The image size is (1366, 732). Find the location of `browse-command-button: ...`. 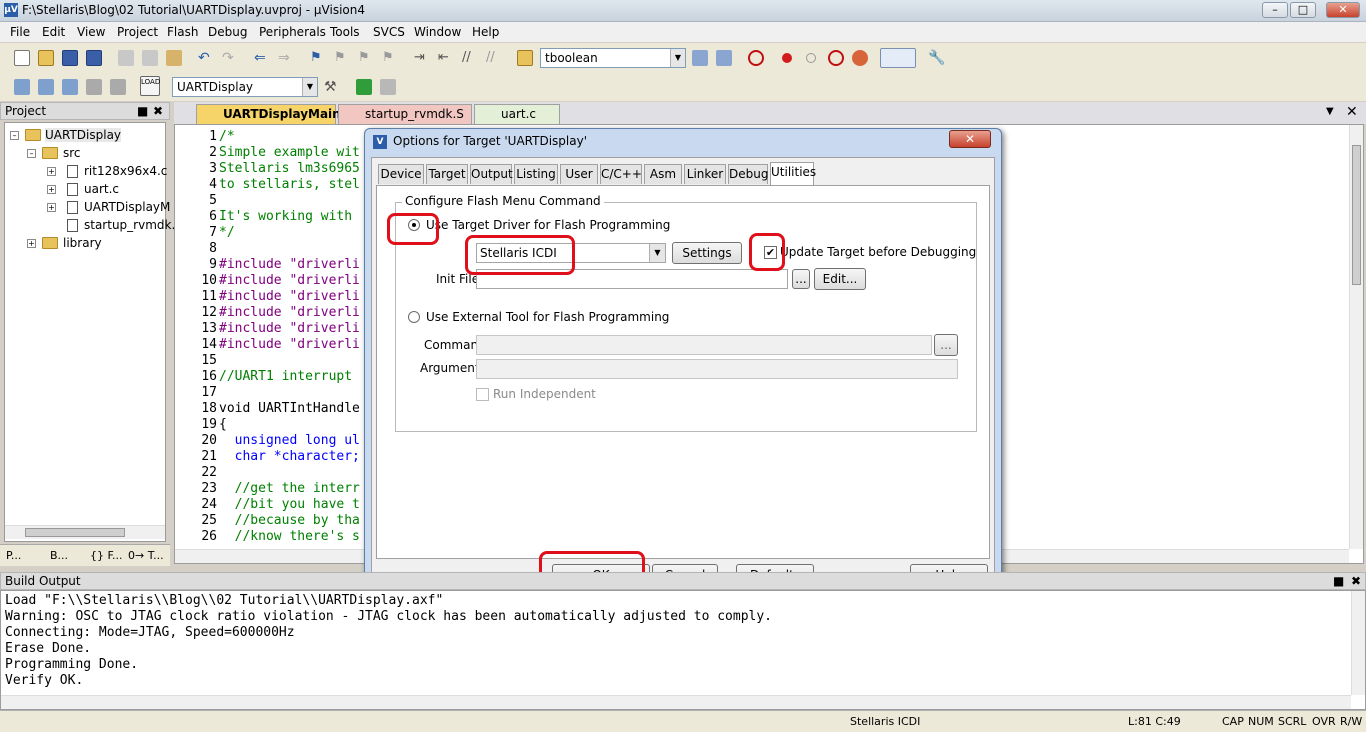

browse-command-button: ... is located at coordinates (946, 345).